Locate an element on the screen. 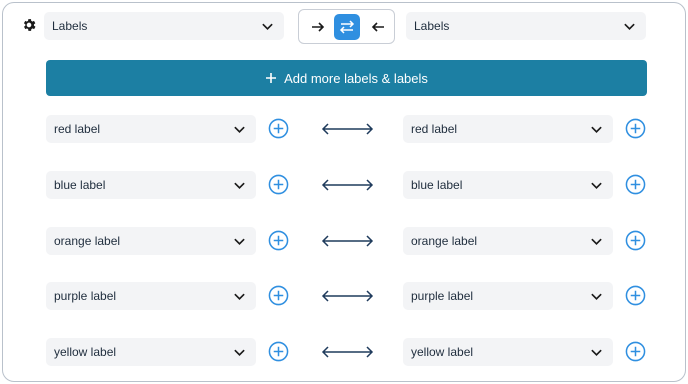 This screenshot has width=688, height=384. mapping-row: purple label purple label is located at coordinates (345, 296).